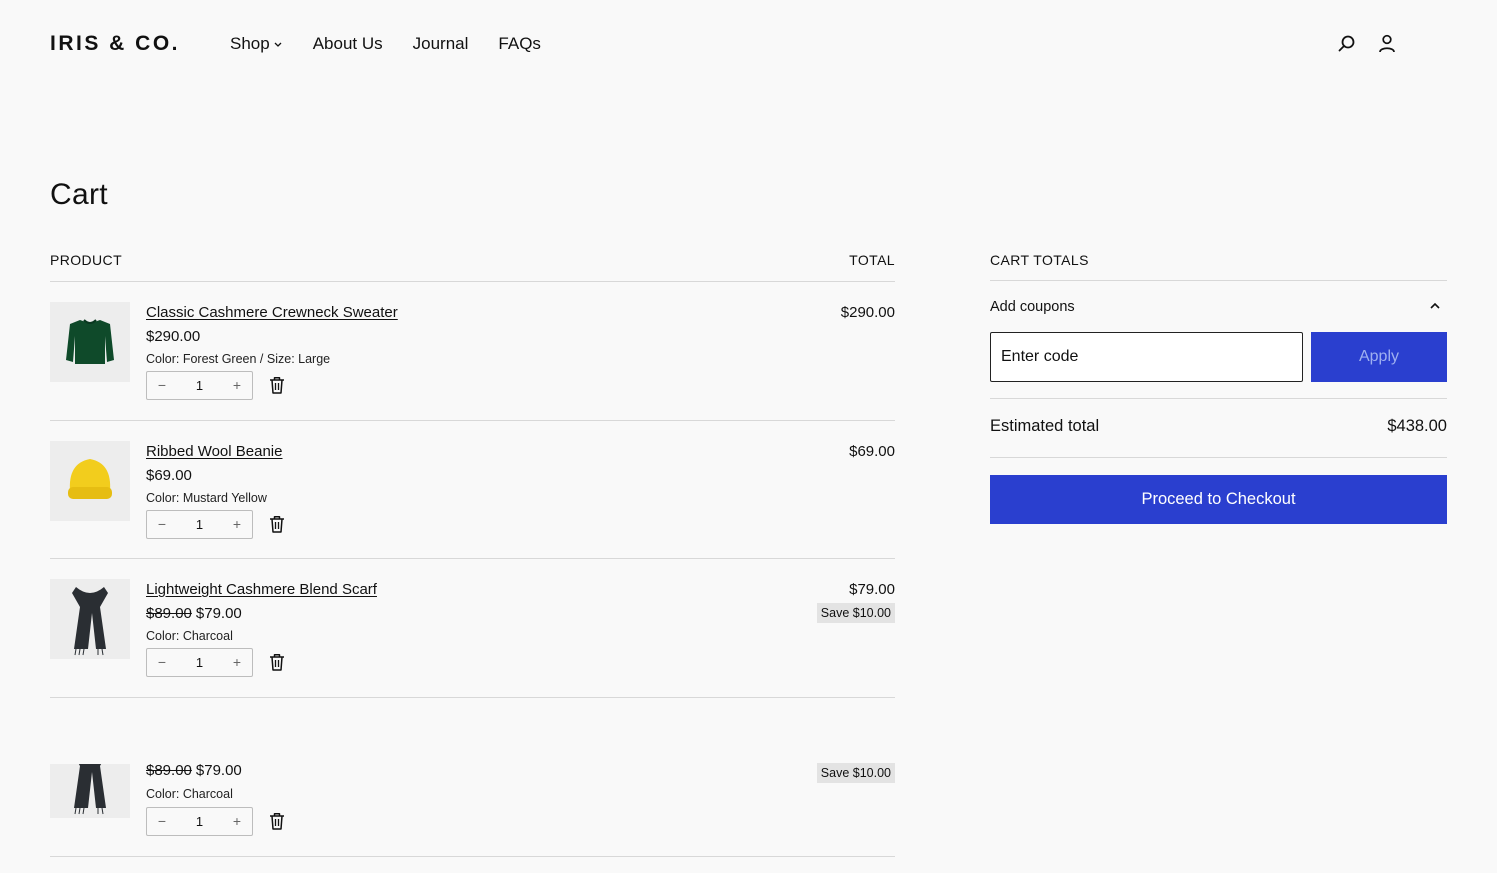  I want to click on add-coupons-toggle: Add coupons, so click(1218, 307).